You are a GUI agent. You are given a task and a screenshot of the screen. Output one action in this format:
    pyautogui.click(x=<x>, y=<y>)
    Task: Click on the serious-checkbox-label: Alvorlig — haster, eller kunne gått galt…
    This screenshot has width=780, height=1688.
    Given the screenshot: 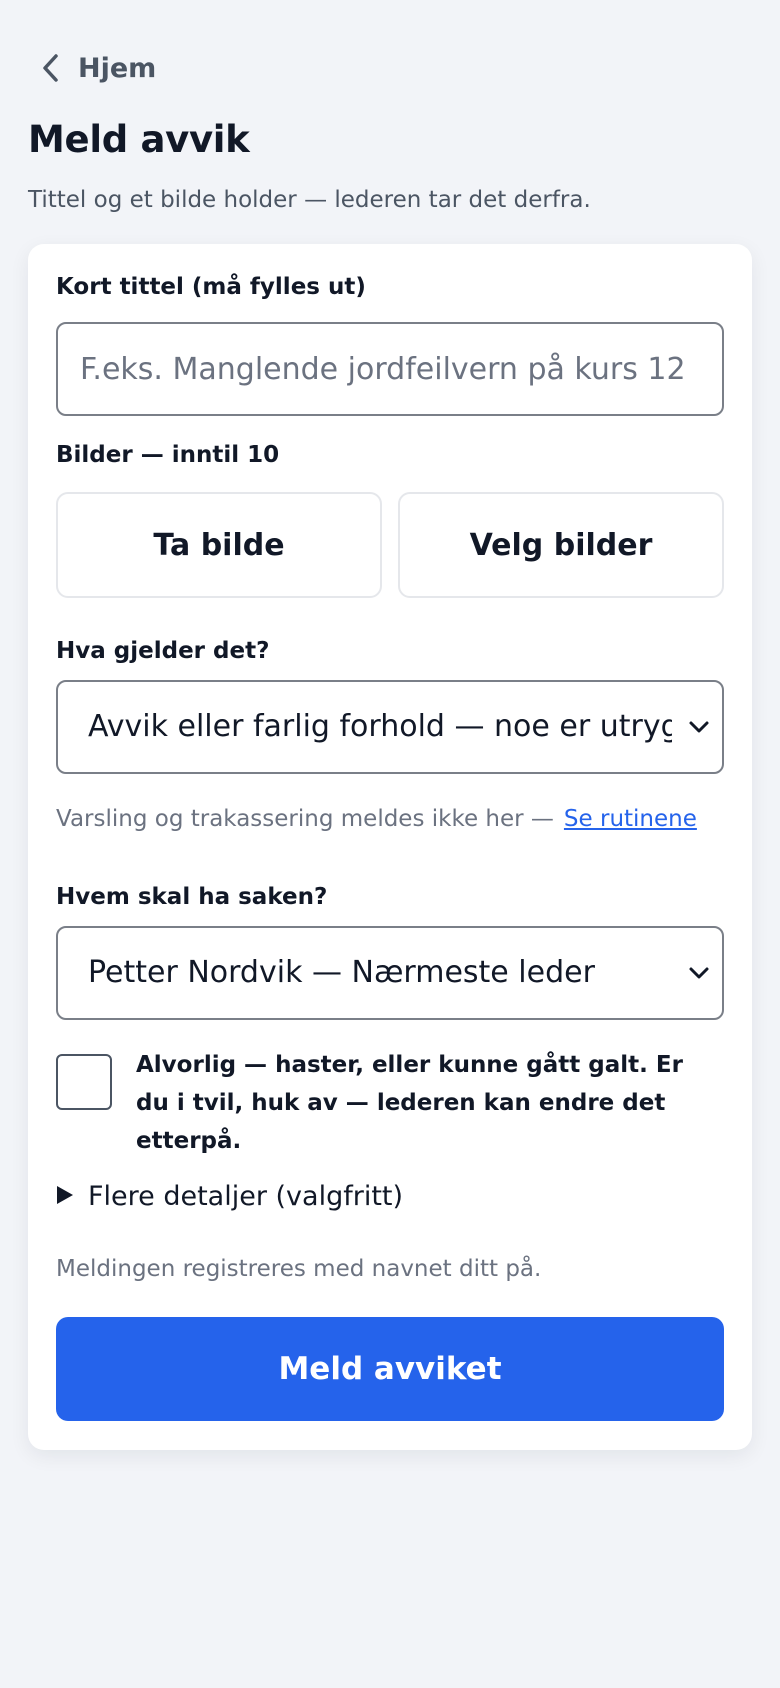 What is the action you would take?
    pyautogui.click(x=409, y=1103)
    